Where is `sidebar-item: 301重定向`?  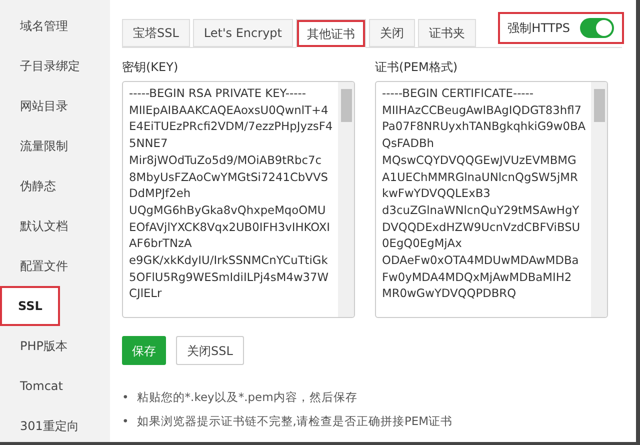
sidebar-item: 301重定向 is located at coordinates (55, 425).